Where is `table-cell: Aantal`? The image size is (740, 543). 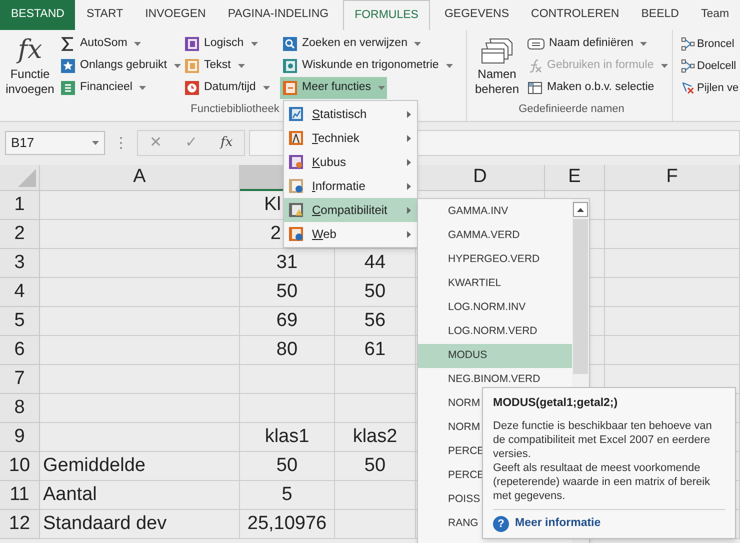 table-cell: Aantal is located at coordinates (140, 495).